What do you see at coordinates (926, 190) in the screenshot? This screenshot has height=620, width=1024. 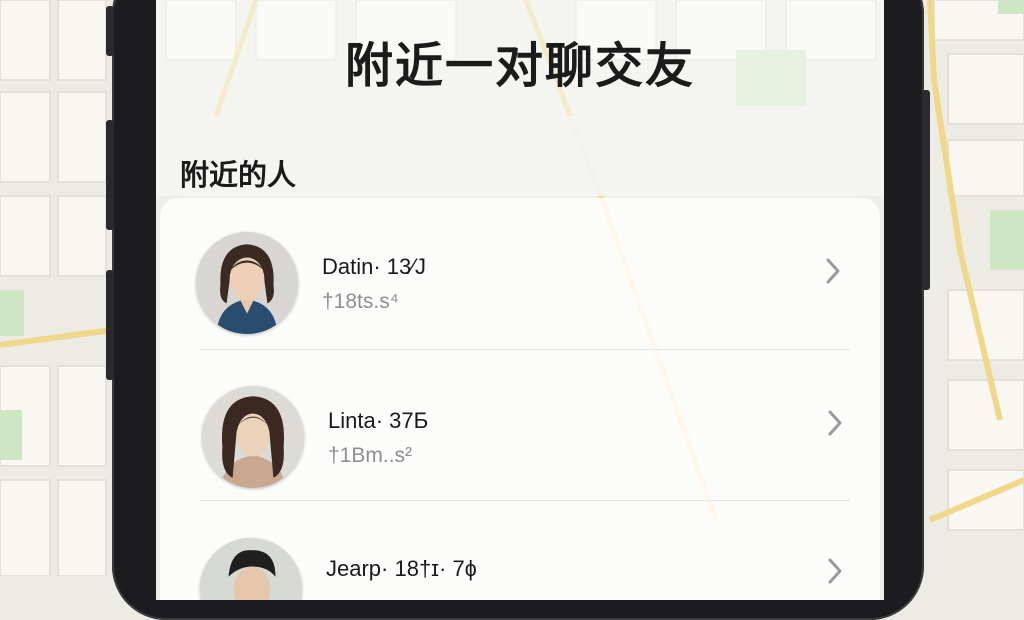 I see `phone-power-button` at bounding box center [926, 190].